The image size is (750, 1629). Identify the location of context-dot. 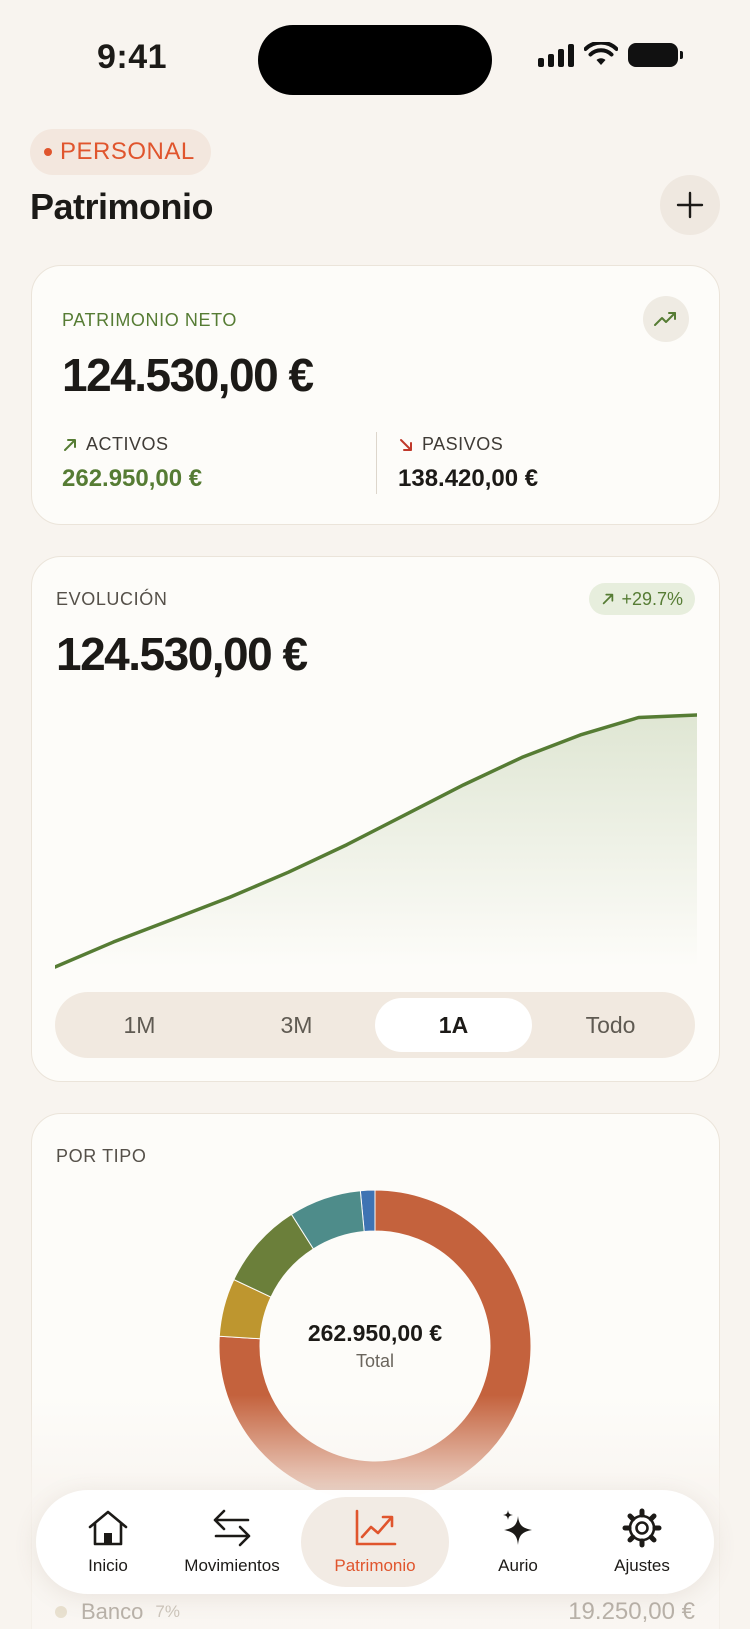
(48, 152).